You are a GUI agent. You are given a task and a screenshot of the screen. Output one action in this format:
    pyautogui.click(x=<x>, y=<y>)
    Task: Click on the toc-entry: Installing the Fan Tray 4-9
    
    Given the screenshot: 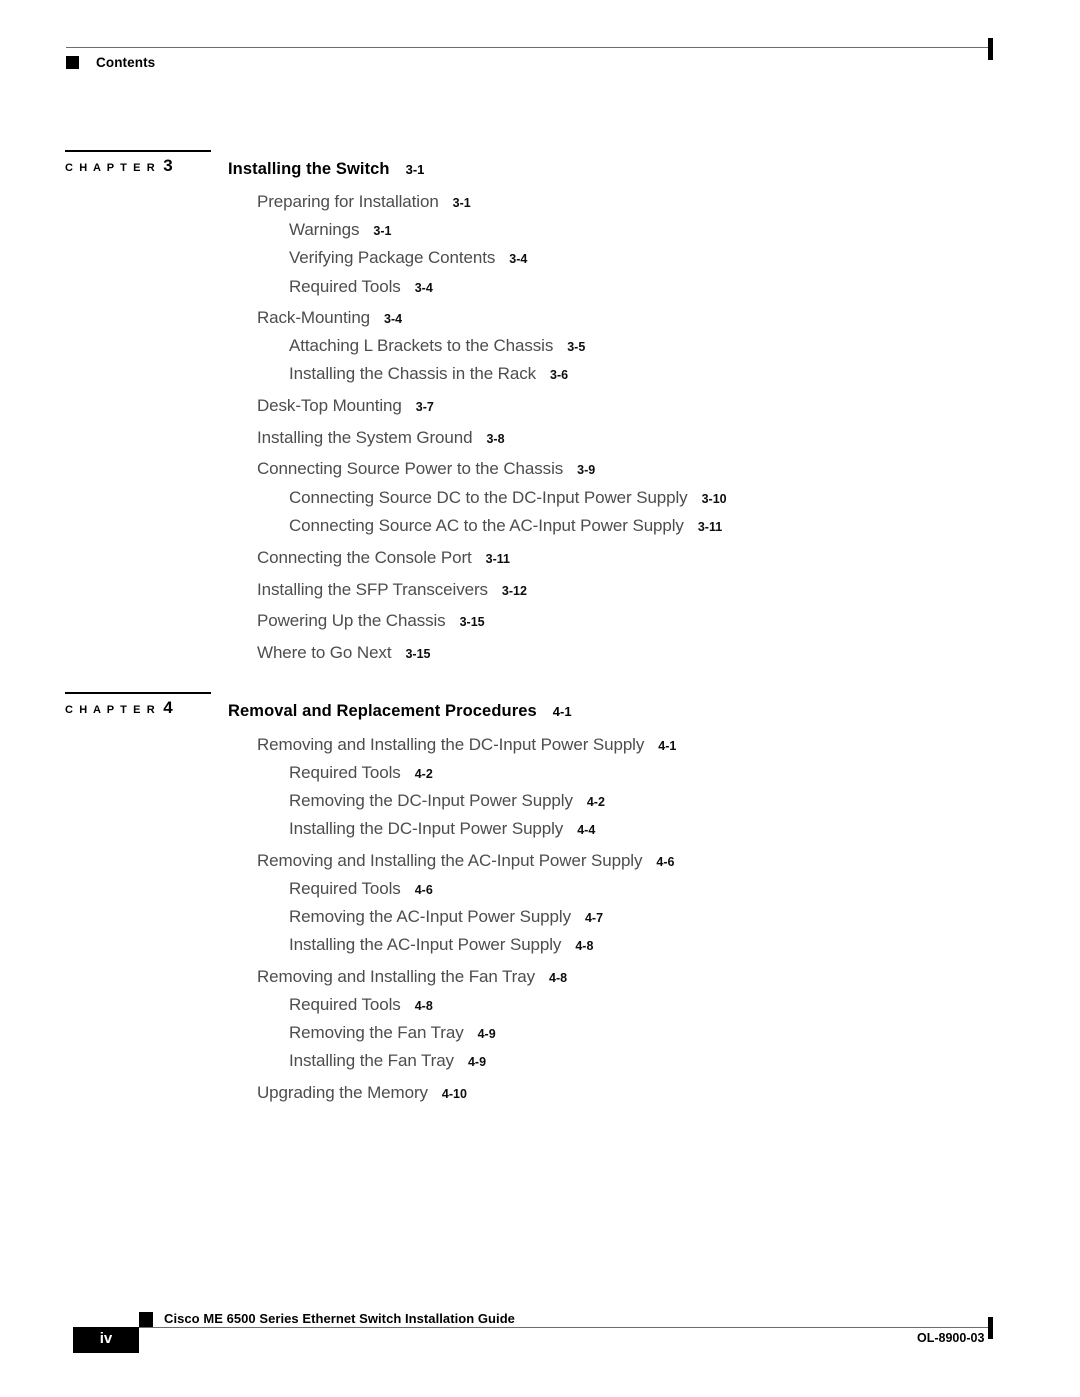 What is the action you would take?
    pyautogui.click(x=387, y=1061)
    